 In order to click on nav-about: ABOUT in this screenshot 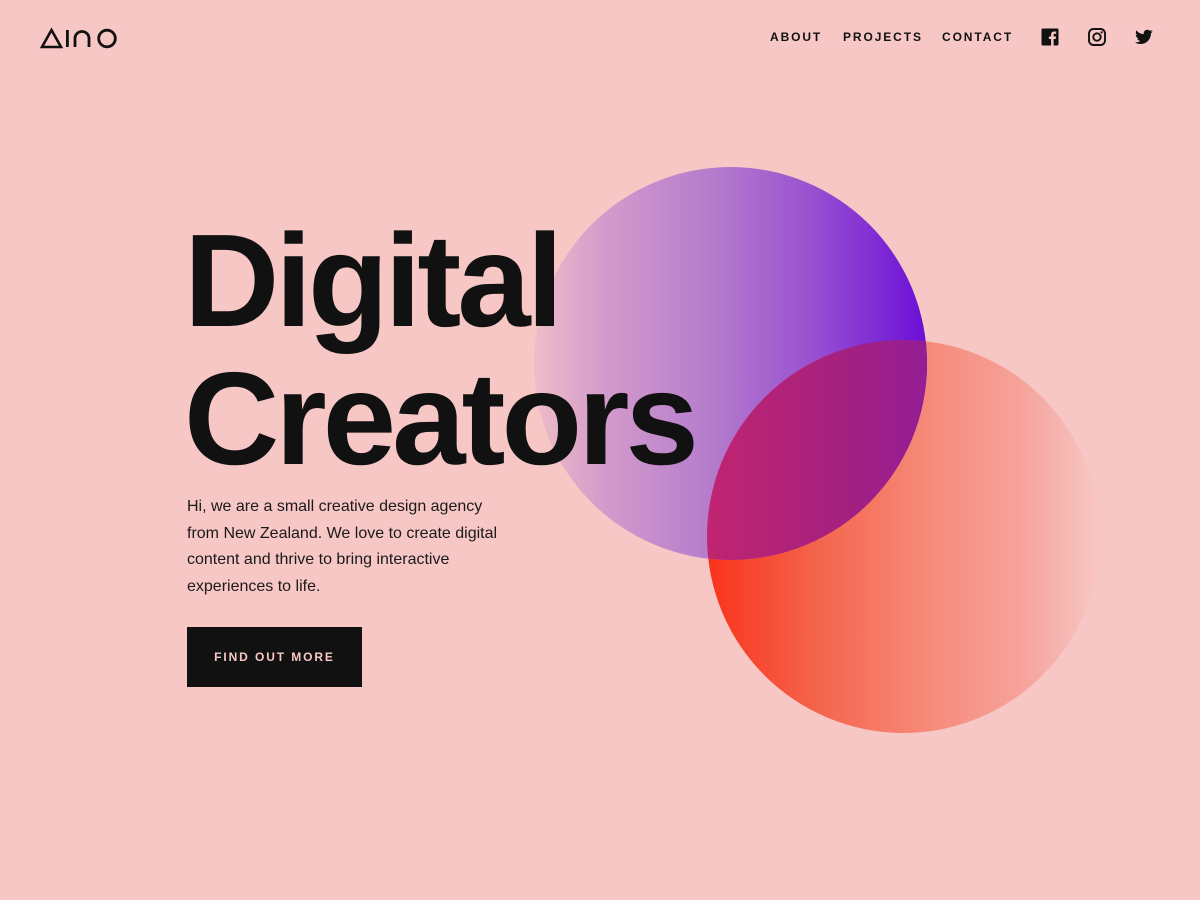, I will do `click(796, 37)`.